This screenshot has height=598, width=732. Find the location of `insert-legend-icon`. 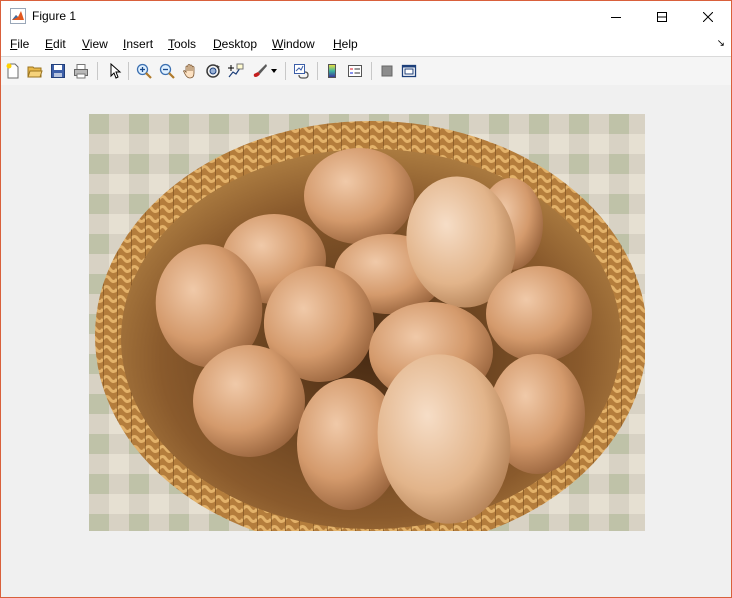

insert-legend-icon is located at coordinates (355, 71).